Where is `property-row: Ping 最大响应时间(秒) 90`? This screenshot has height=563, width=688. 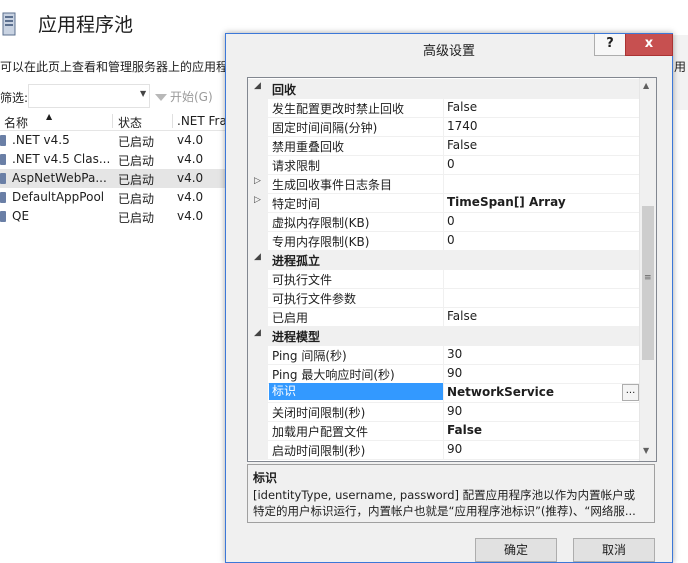 property-row: Ping 最大响应时间(秒) 90 is located at coordinates (444, 374).